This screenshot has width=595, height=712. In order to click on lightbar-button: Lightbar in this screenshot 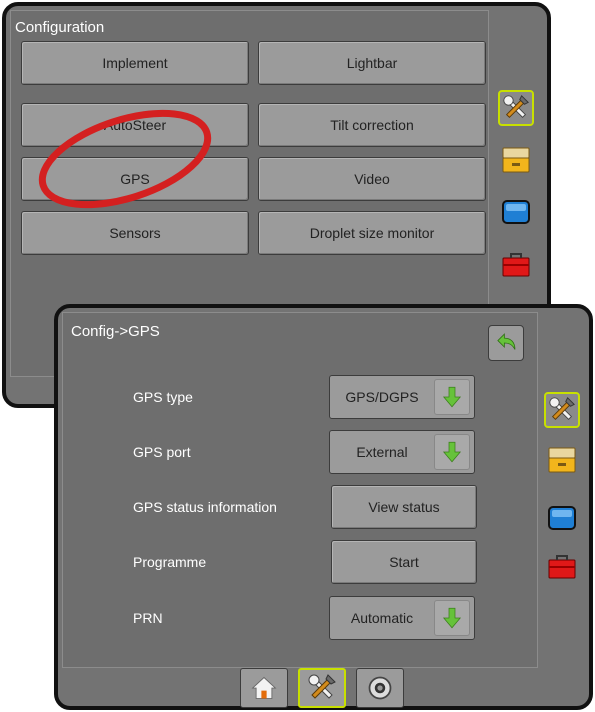, I will do `click(372, 63)`.